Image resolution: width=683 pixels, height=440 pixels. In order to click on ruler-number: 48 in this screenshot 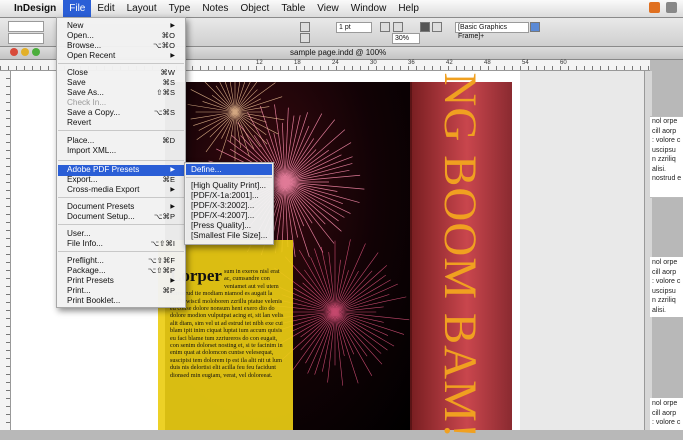, I will do `click(487, 63)`.